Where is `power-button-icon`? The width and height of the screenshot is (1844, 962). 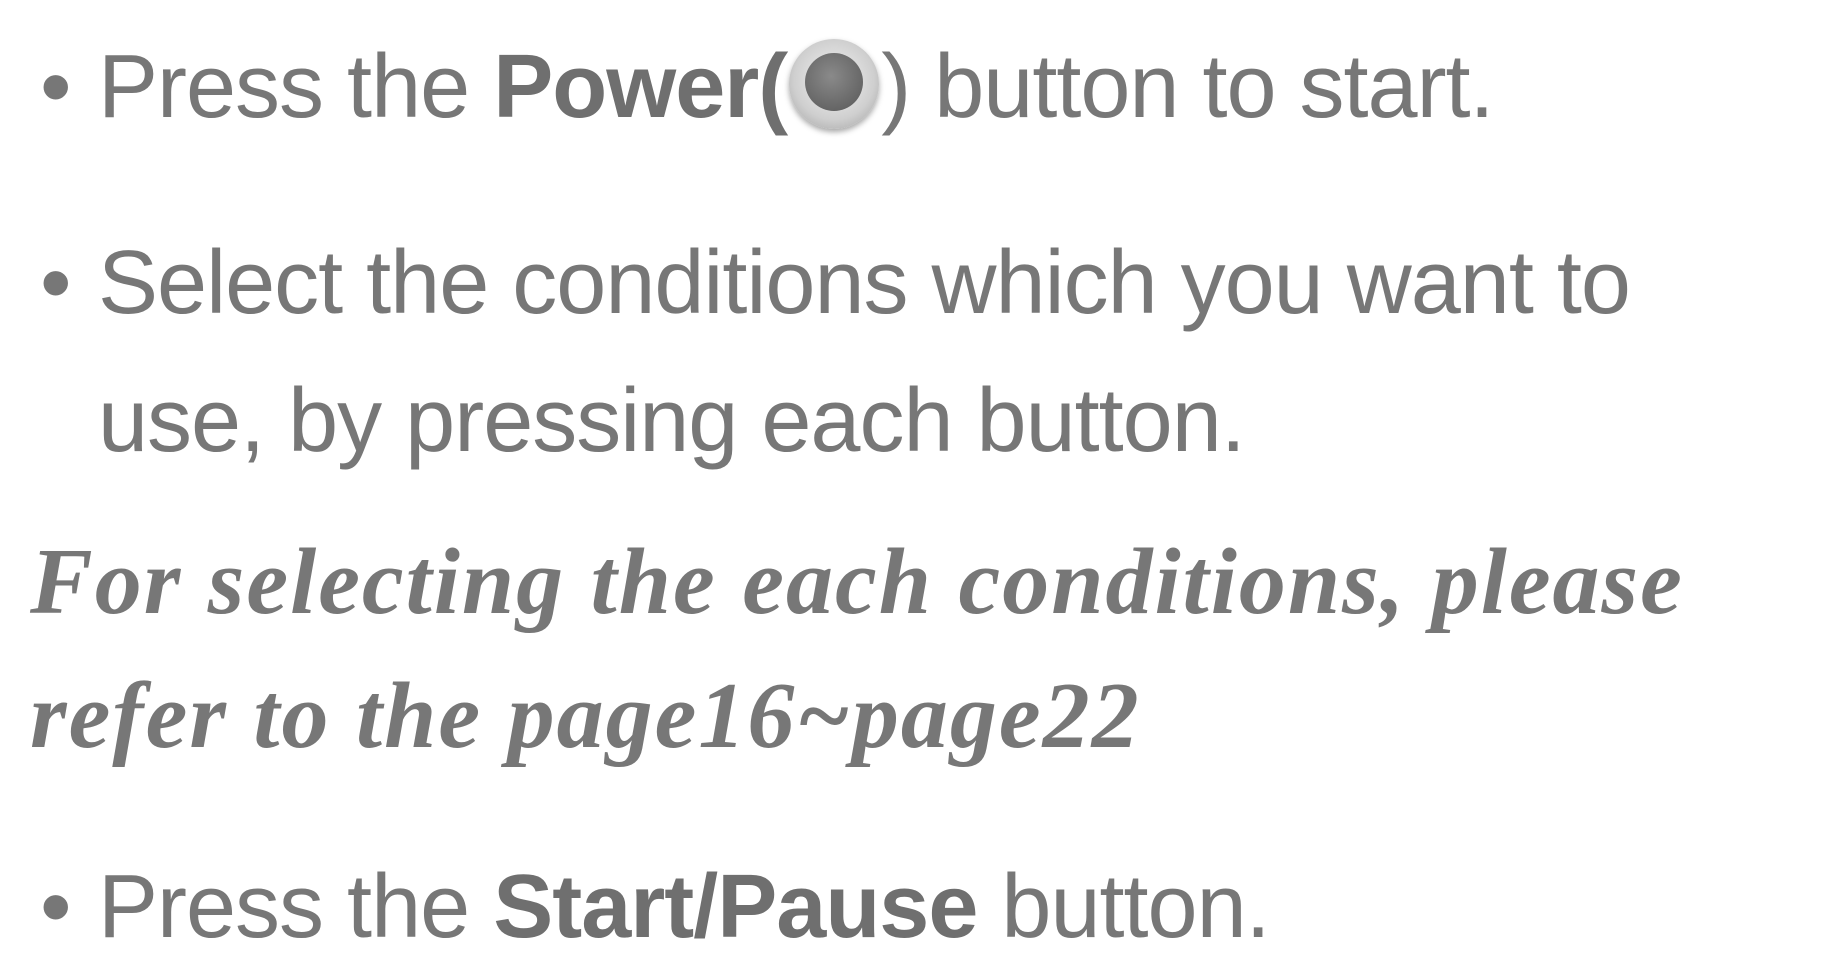
power-button-icon is located at coordinates (834, 84).